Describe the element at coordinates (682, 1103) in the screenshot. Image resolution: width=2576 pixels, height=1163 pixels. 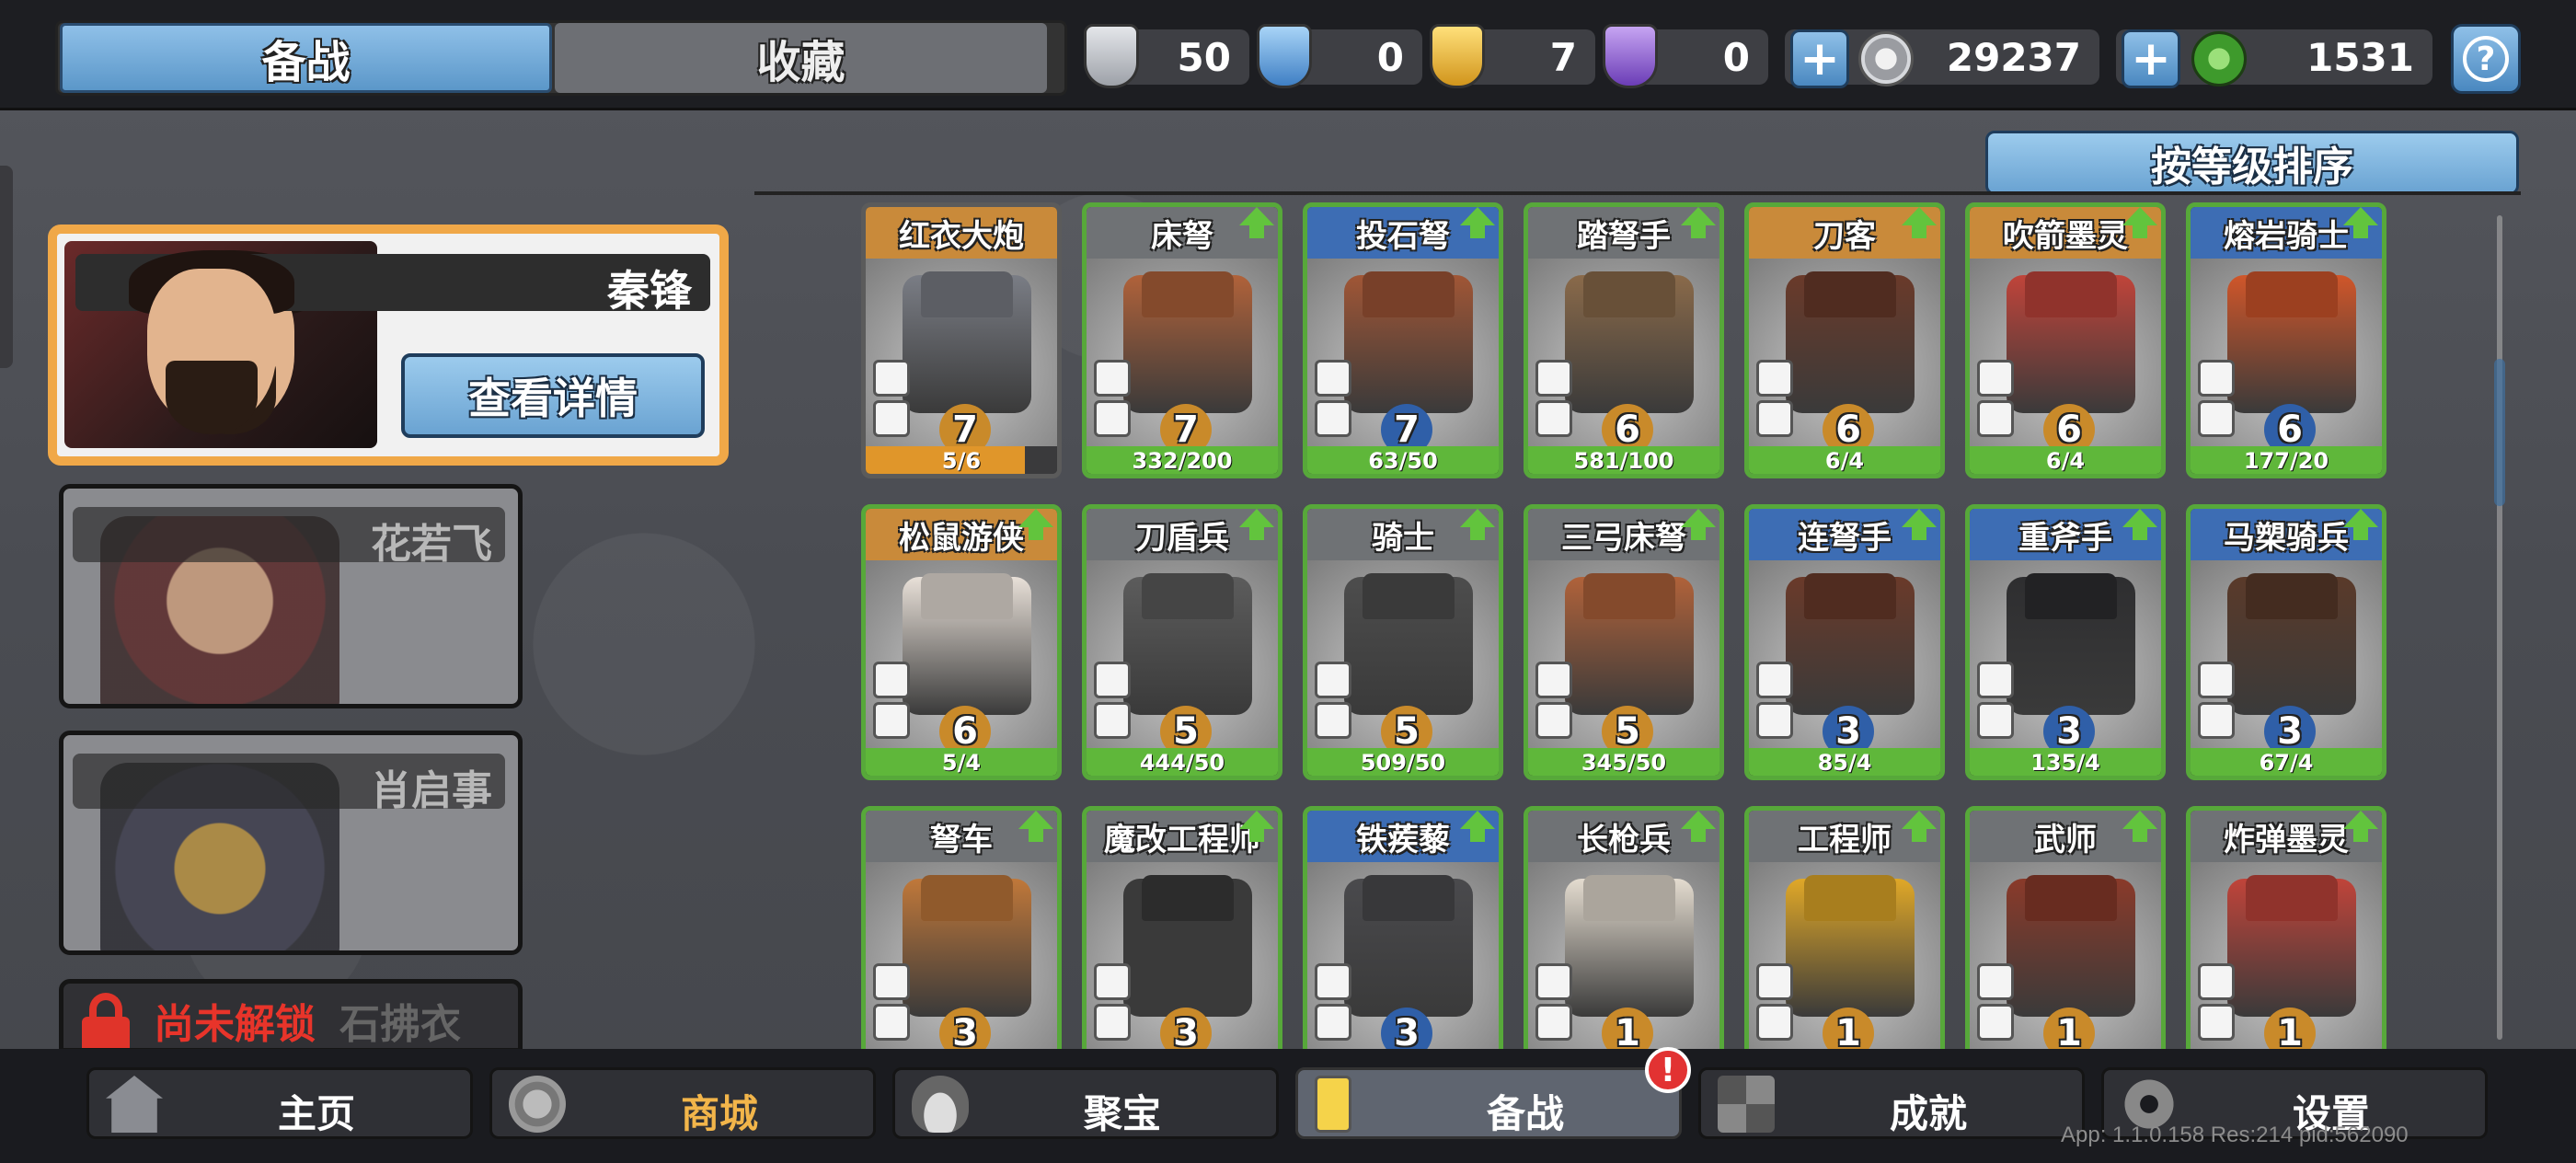
I see `nav-button-1: 商城` at that location.